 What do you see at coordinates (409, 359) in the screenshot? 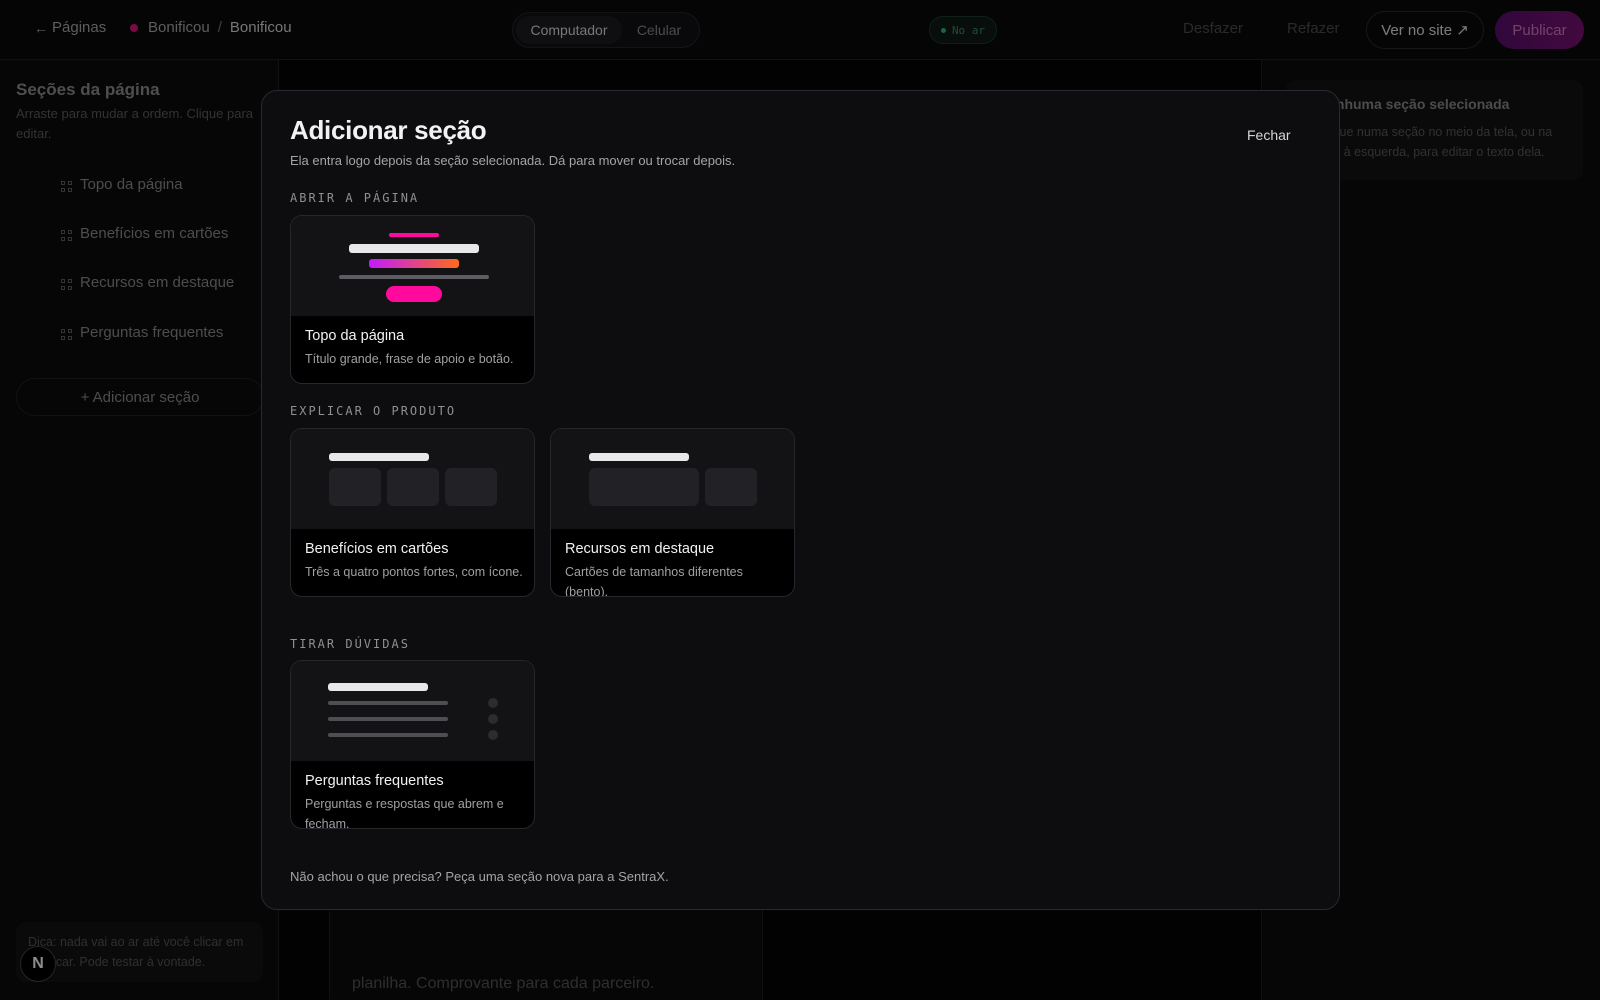
I see `card-description: Título grande, frase de apoio e botão.` at bounding box center [409, 359].